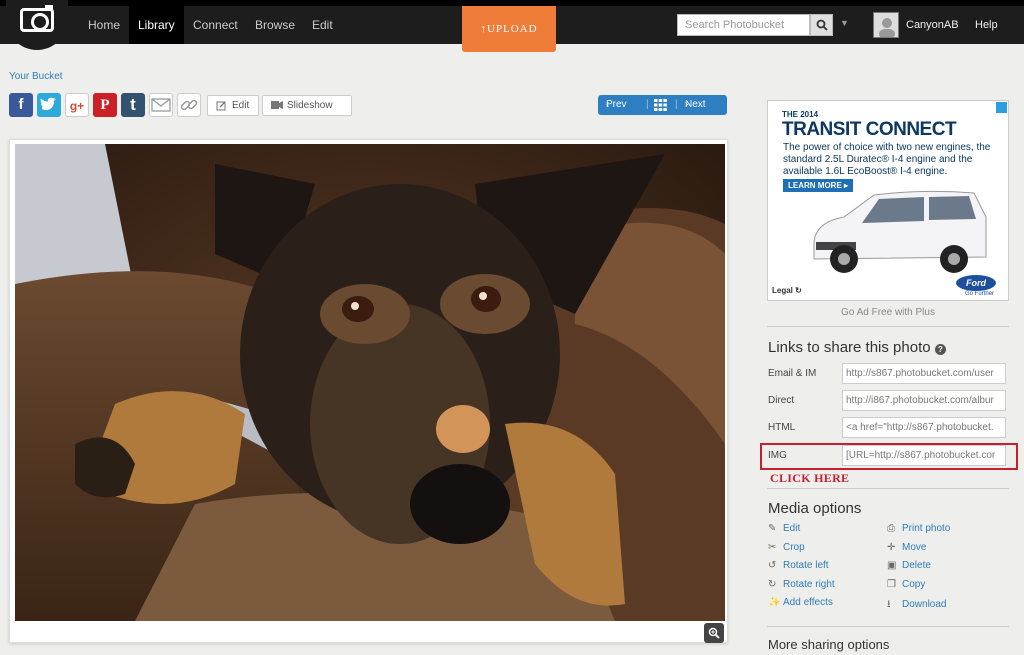 This screenshot has width=1024, height=655. What do you see at coordinates (241, 105) in the screenshot?
I see `edit-label: Edit` at bounding box center [241, 105].